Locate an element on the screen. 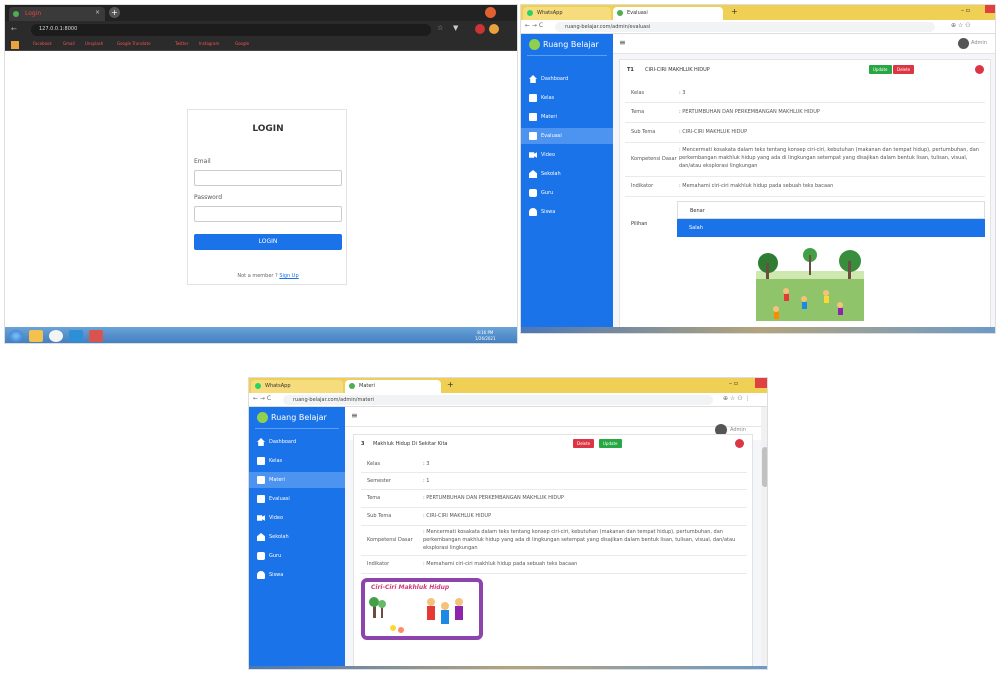 This screenshot has width=998, height=674. password-label: Password is located at coordinates (208, 197).